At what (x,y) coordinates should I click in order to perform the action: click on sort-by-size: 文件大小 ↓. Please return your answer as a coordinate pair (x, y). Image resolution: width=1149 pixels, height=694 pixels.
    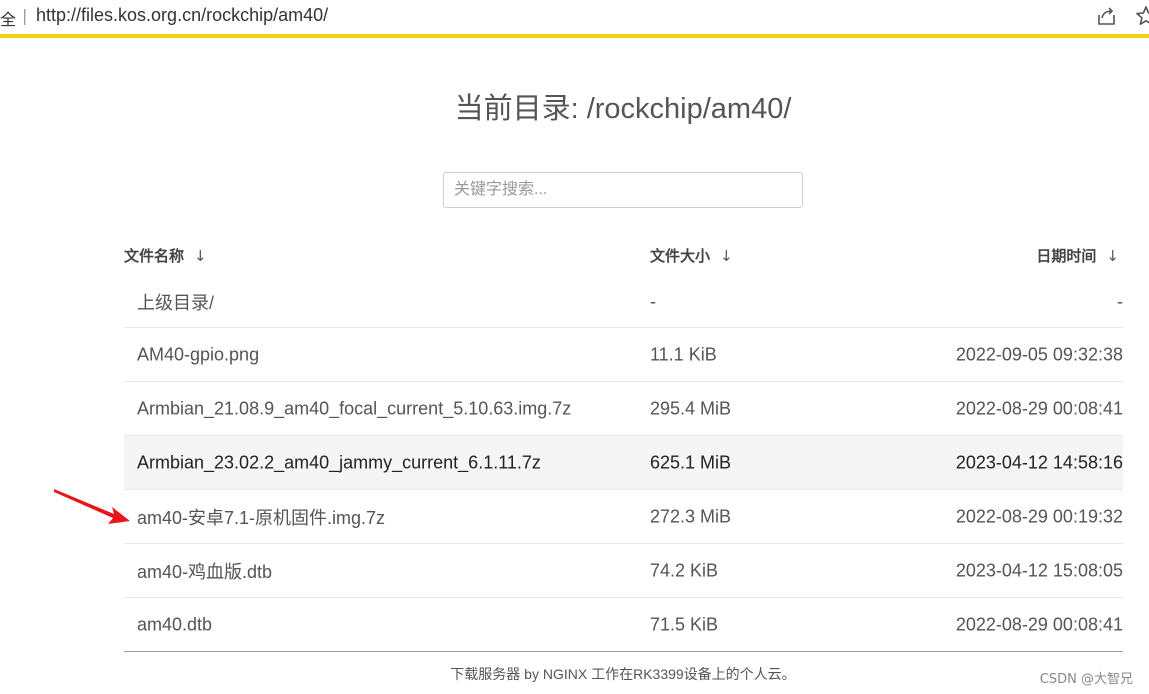
    Looking at the image, I should click on (691, 255).